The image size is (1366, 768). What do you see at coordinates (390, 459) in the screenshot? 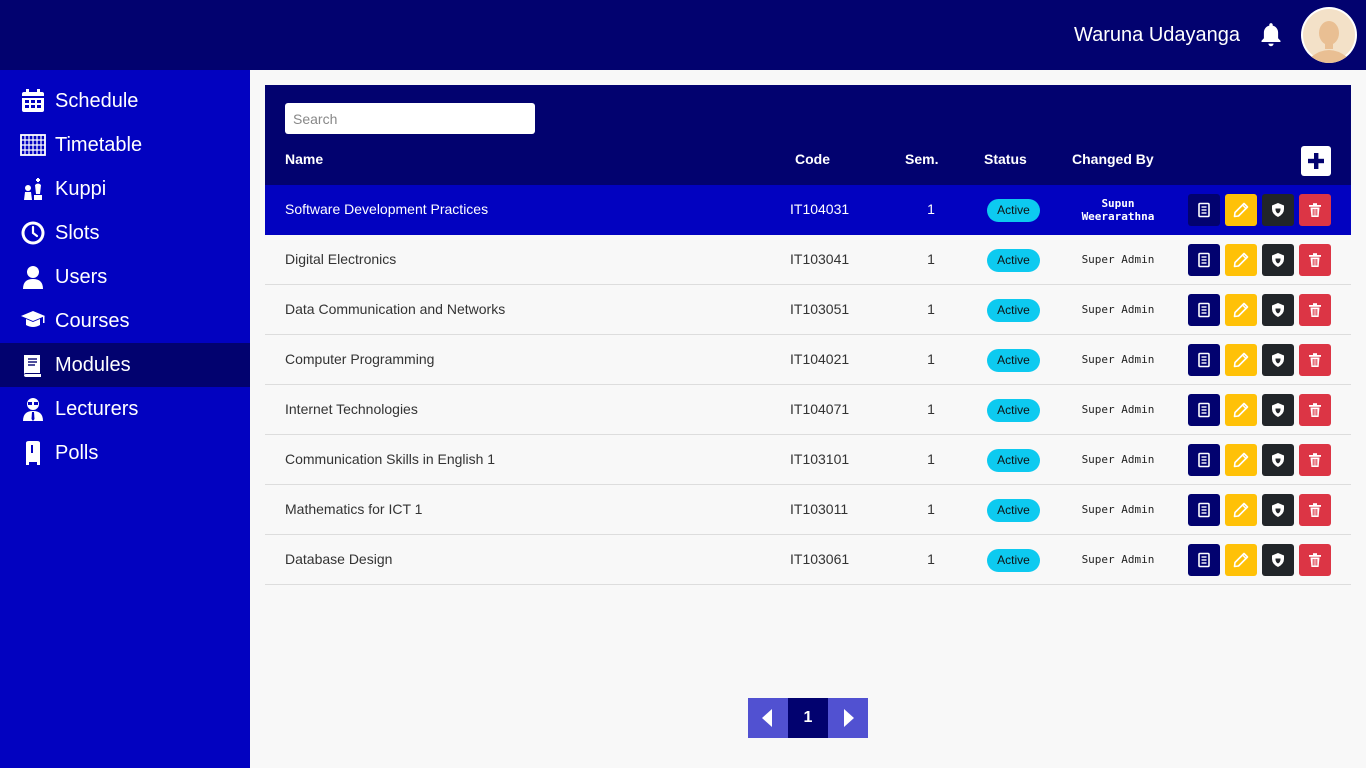
I see `module-name: Communication Skills in English 1` at bounding box center [390, 459].